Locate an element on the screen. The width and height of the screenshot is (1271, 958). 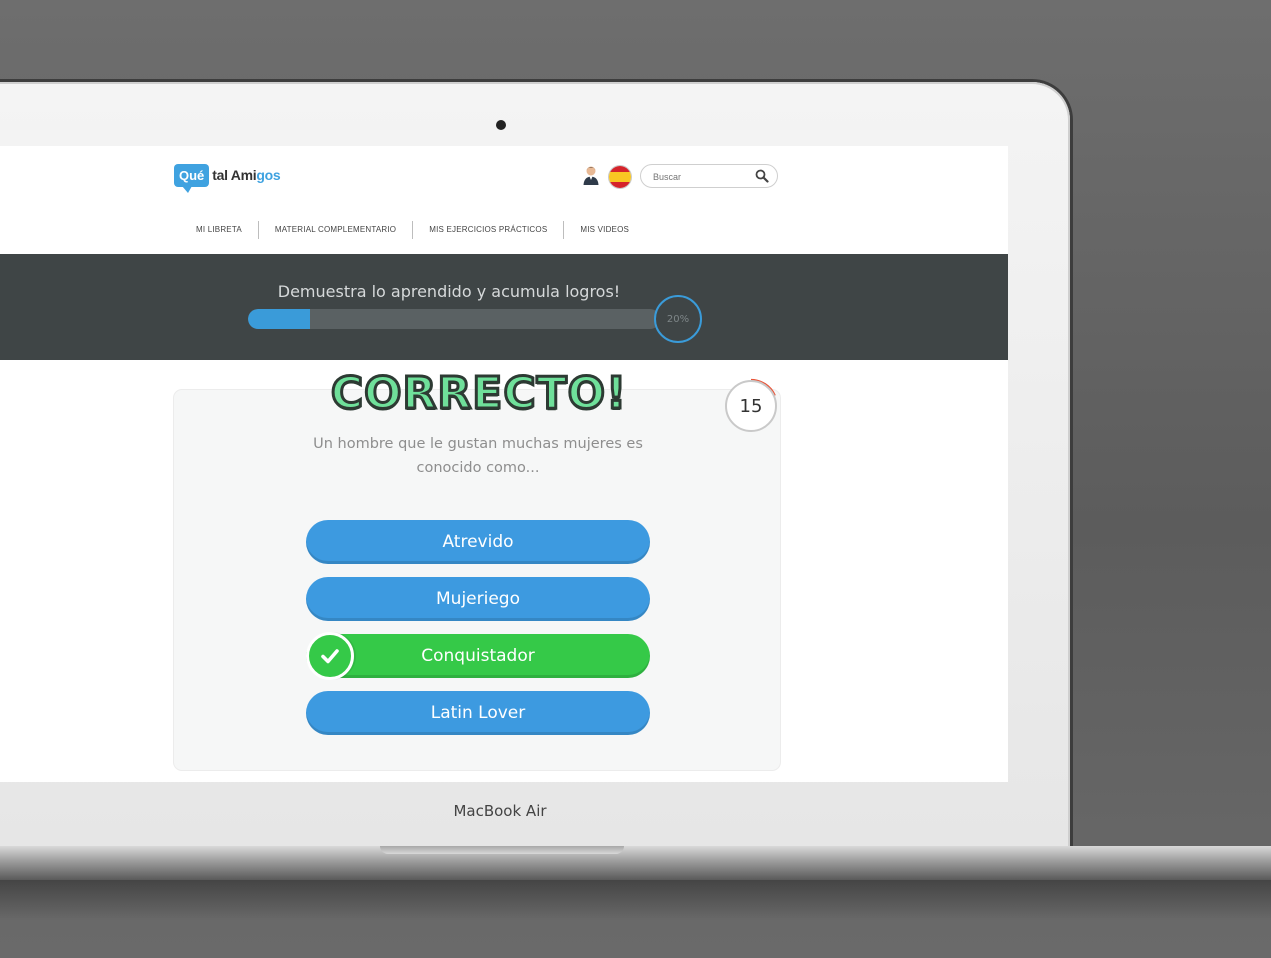
site-logo: Qué tal Amigos is located at coordinates (227, 176).